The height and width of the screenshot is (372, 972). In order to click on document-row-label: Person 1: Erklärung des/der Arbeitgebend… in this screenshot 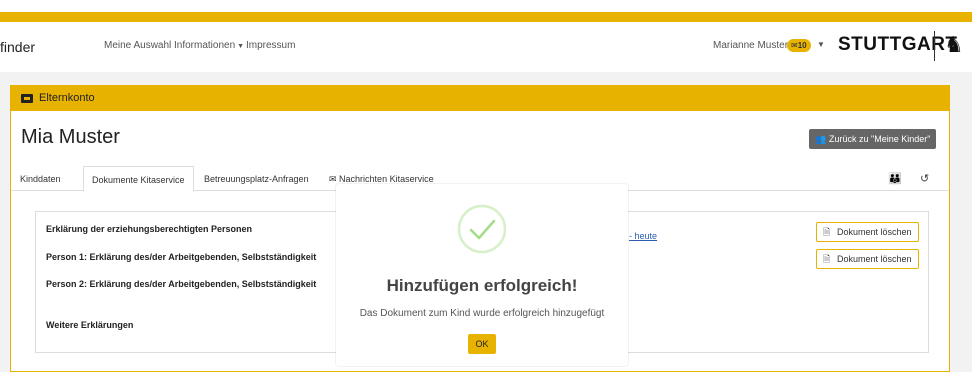, I will do `click(181, 257)`.